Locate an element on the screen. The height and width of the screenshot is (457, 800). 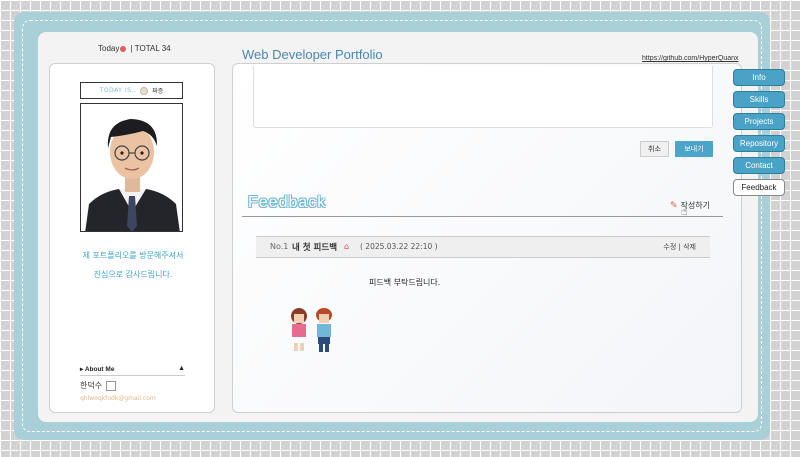
tab-repository: Repository is located at coordinates (759, 143).